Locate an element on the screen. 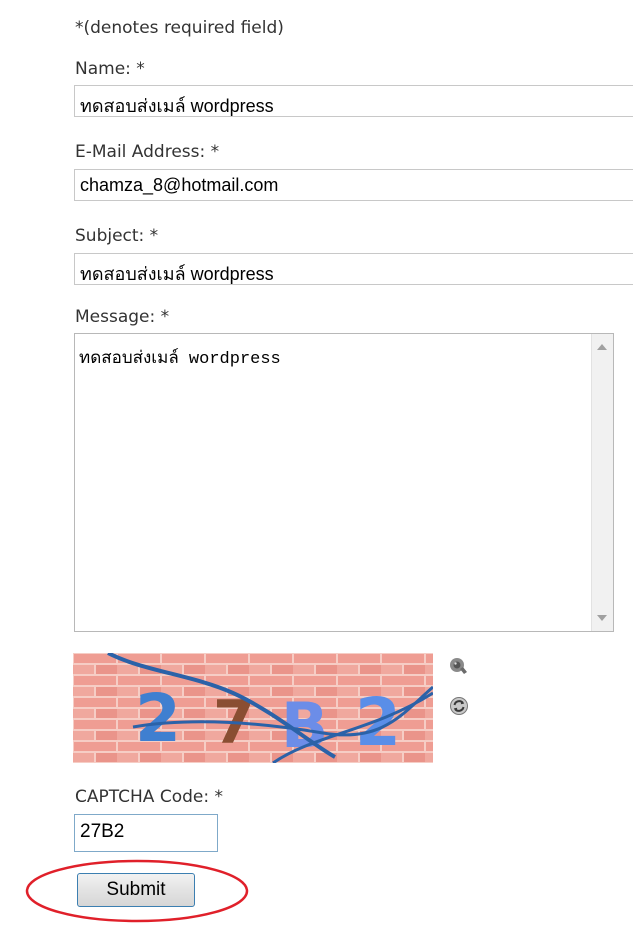  highlight-ellipse is located at coordinates (137, 891).